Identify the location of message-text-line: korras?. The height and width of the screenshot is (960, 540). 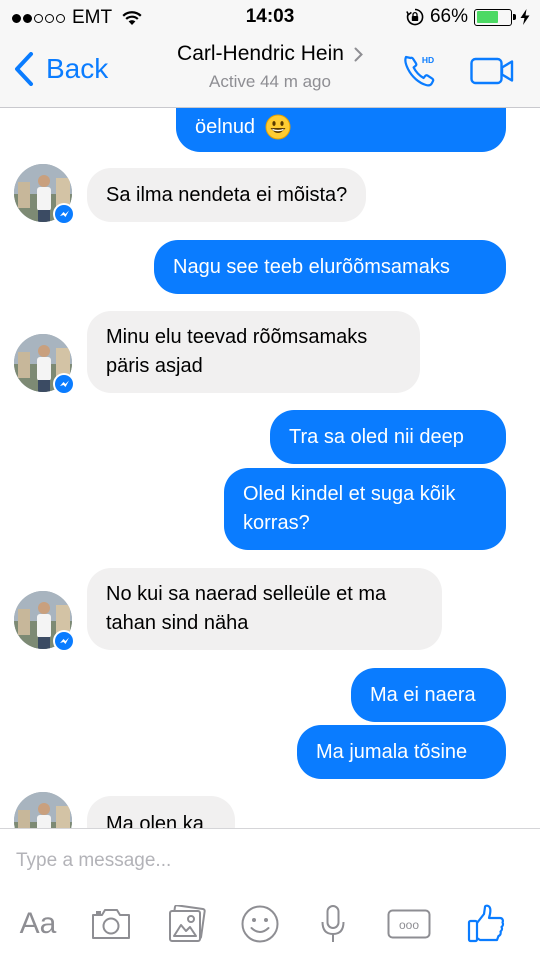
(276, 523).